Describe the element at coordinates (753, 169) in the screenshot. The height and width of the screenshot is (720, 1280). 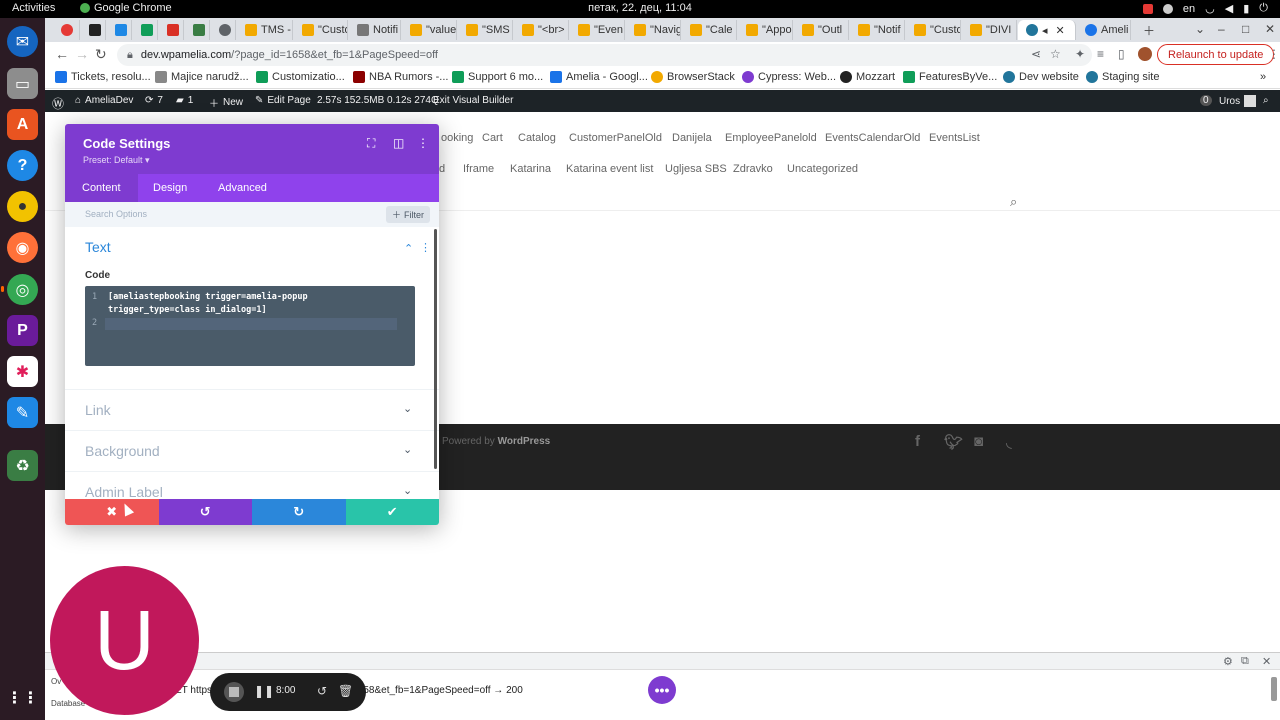
I see `menu-link: Zdravko` at that location.